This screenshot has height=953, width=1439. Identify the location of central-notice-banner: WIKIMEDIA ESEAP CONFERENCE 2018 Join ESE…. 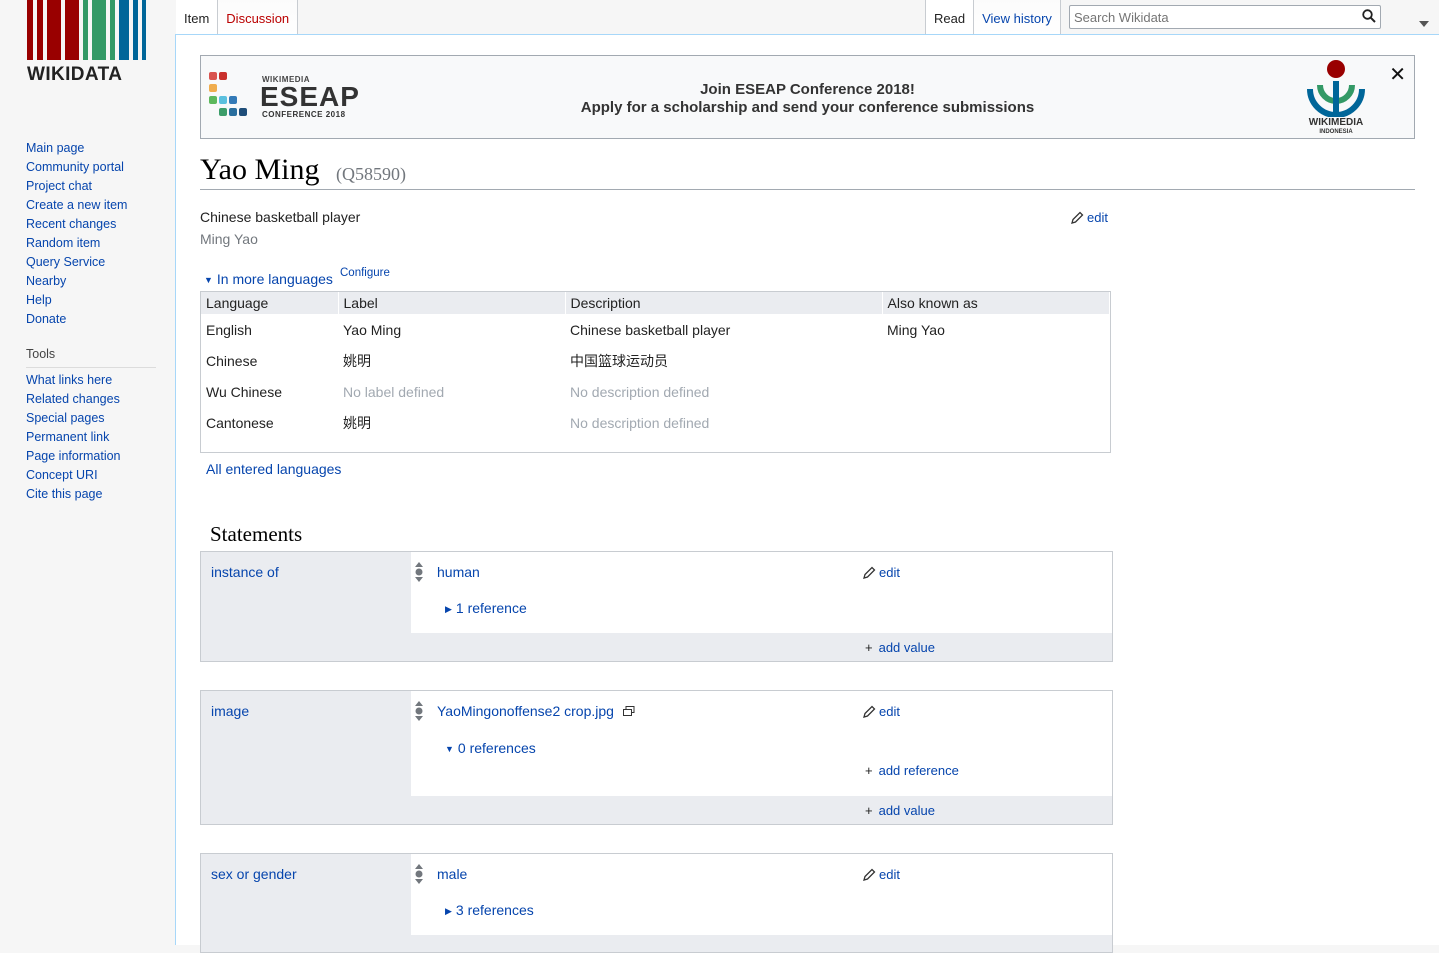
(807, 97).